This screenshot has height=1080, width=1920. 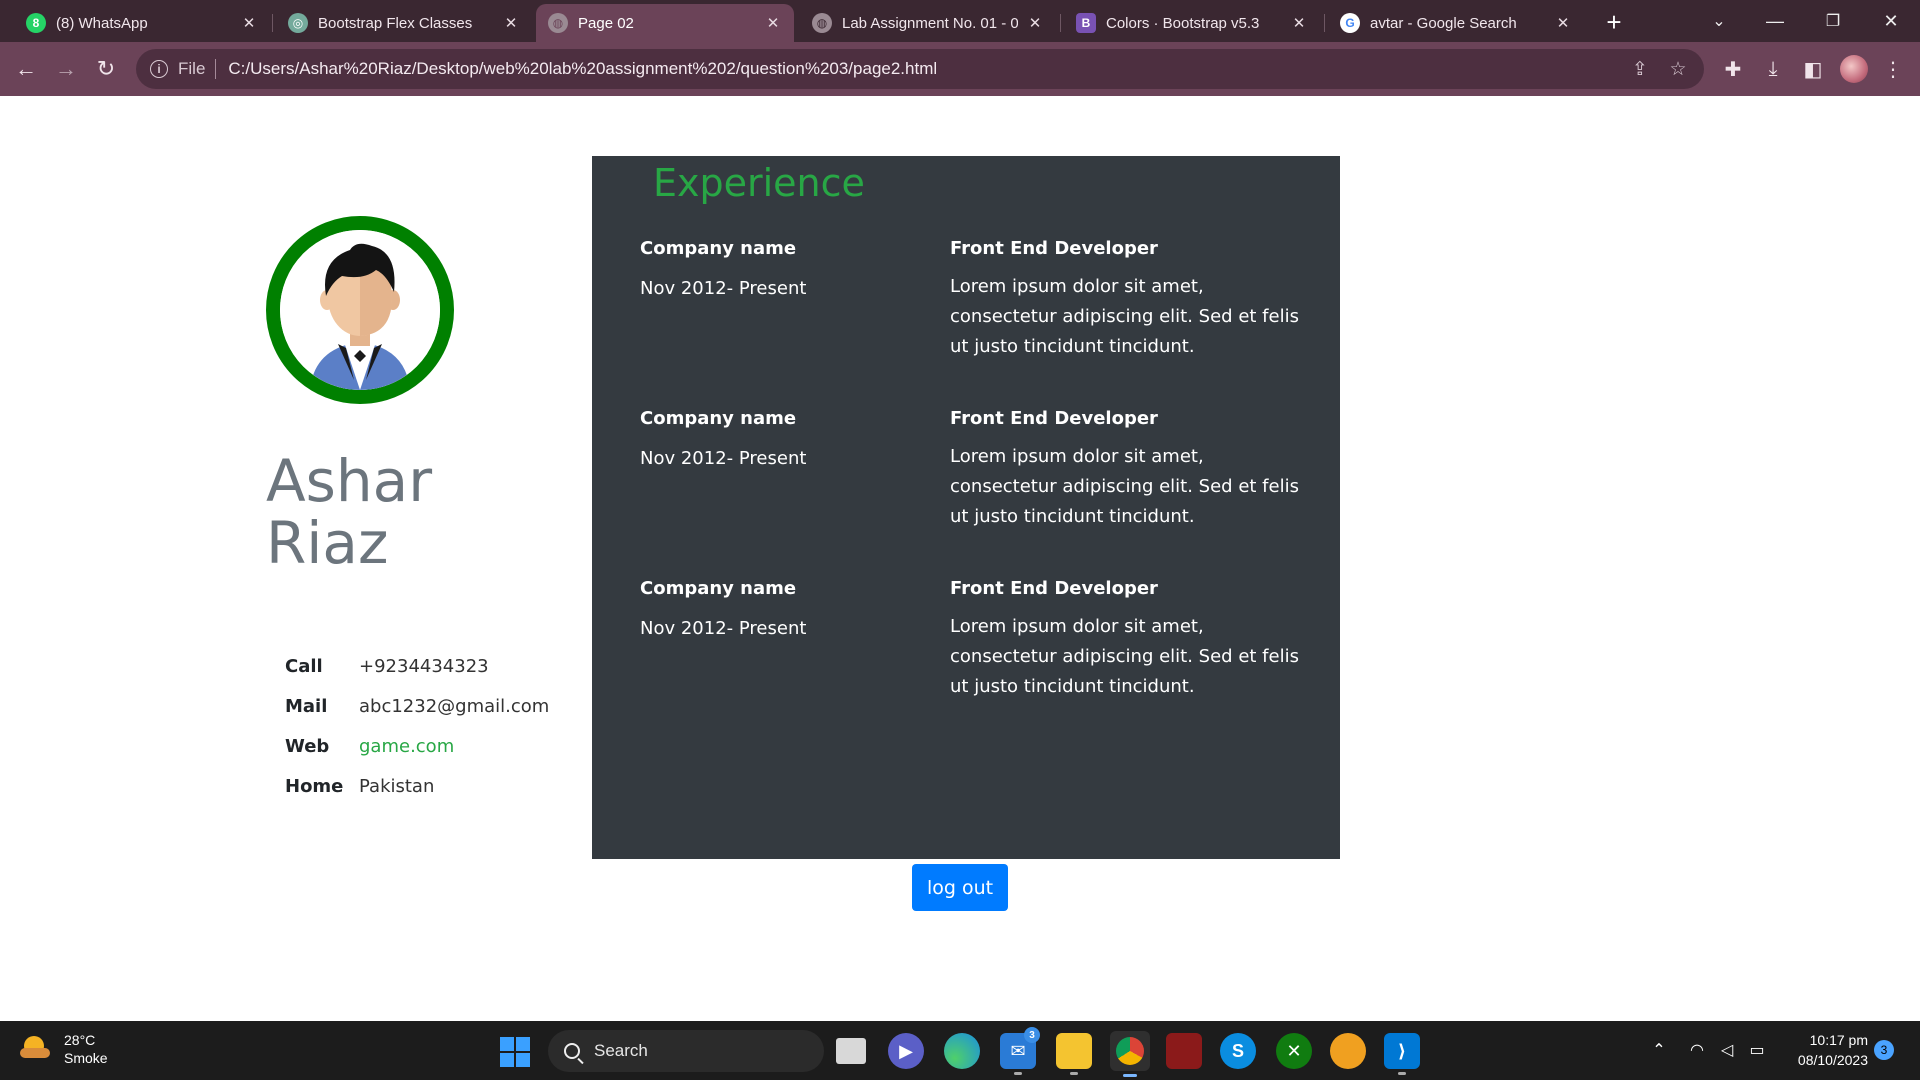 What do you see at coordinates (397, 786) in the screenshot?
I see `home-location: Pakistan` at bounding box center [397, 786].